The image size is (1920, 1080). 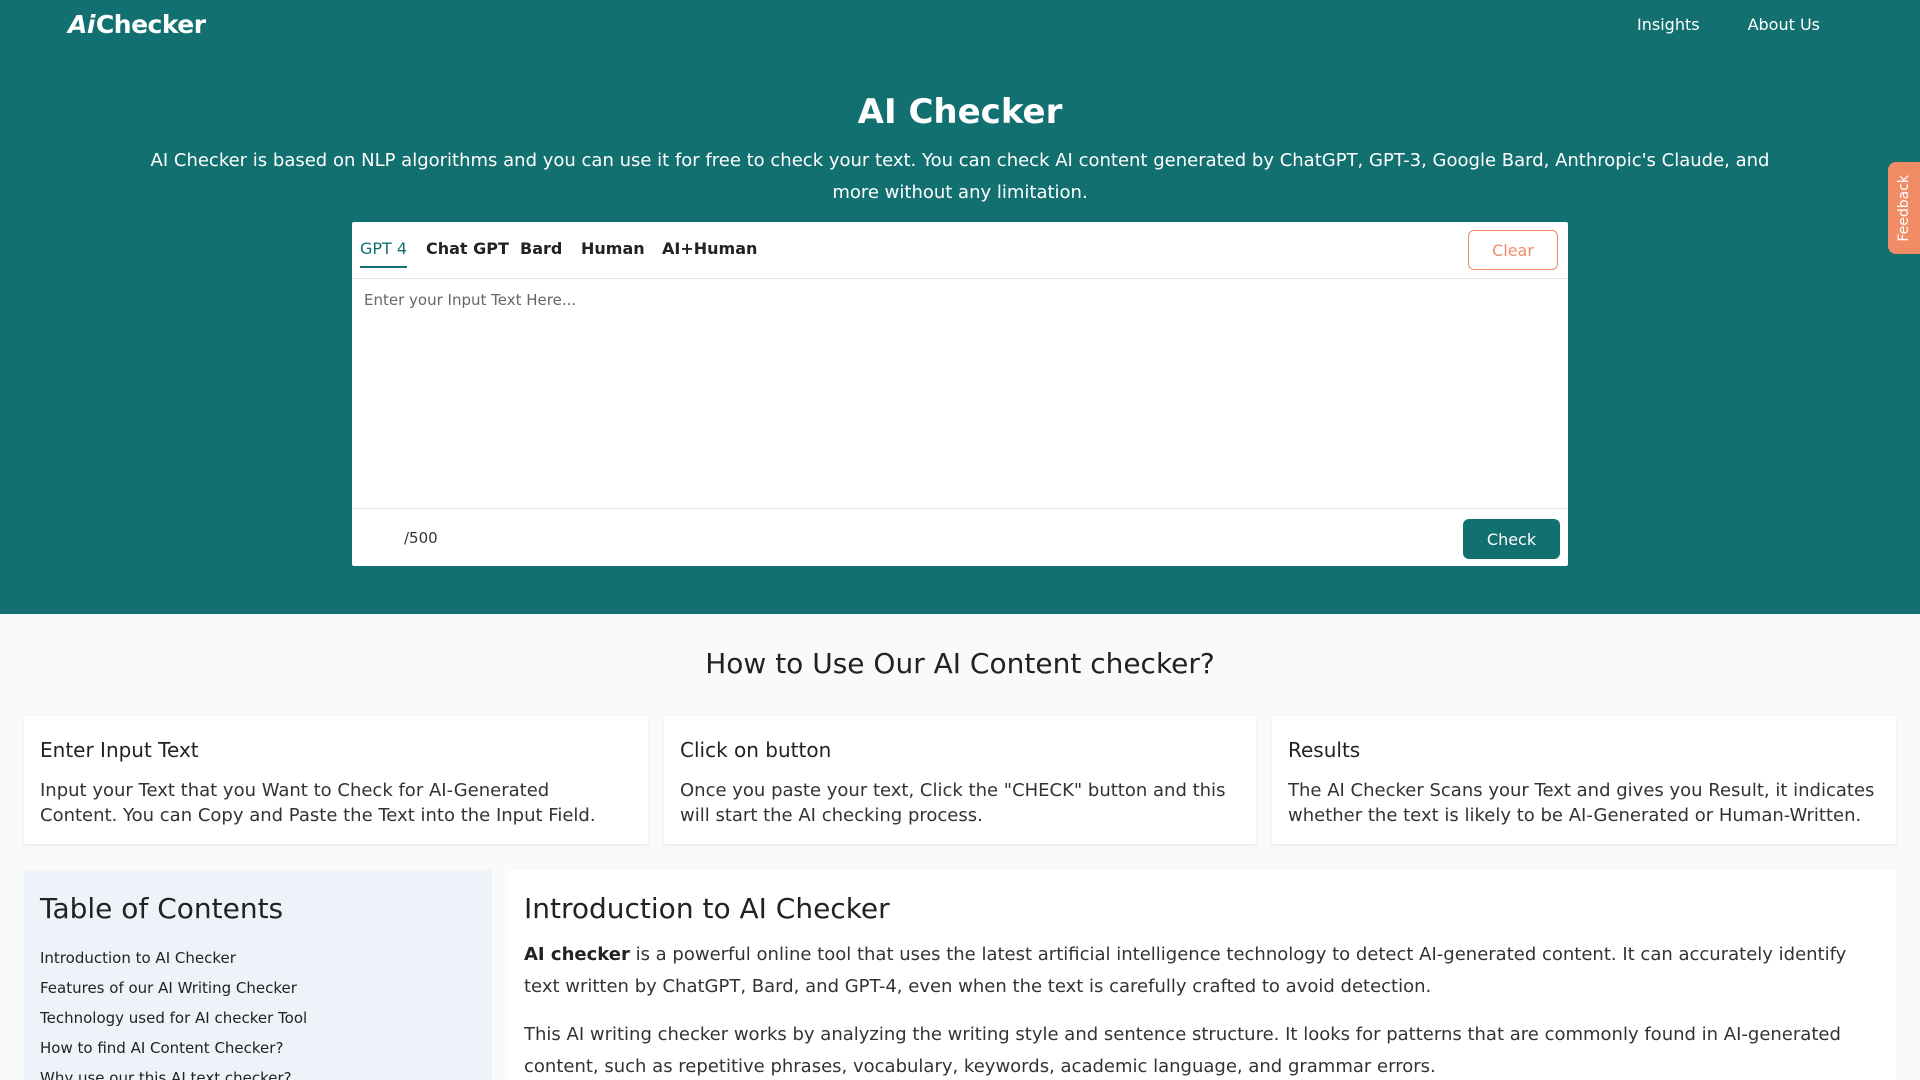 What do you see at coordinates (258, 1048) in the screenshot?
I see `toc-item: How to find AI Content Checker?` at bounding box center [258, 1048].